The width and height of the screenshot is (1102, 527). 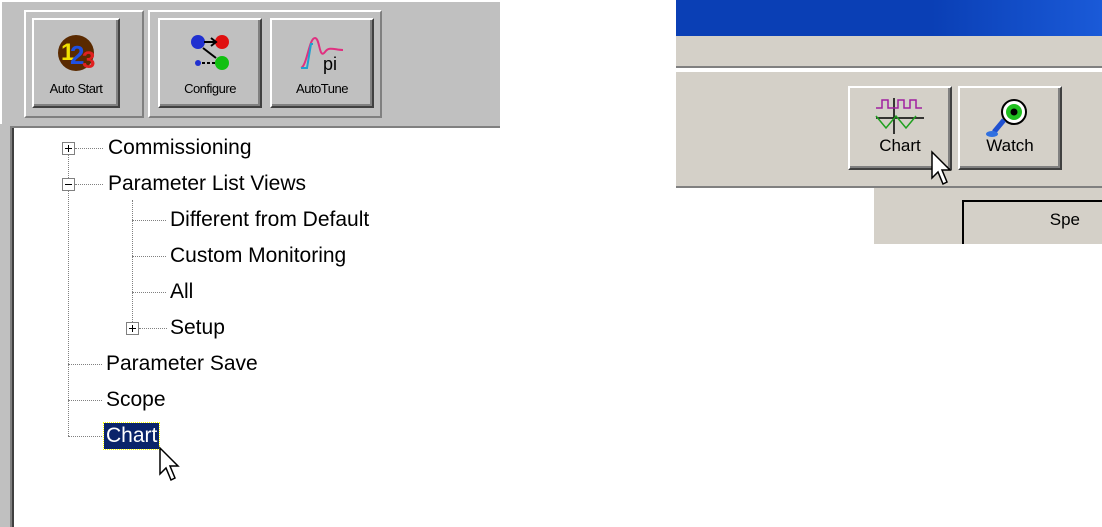 I want to click on watch-button: Watch, so click(x=1010, y=128).